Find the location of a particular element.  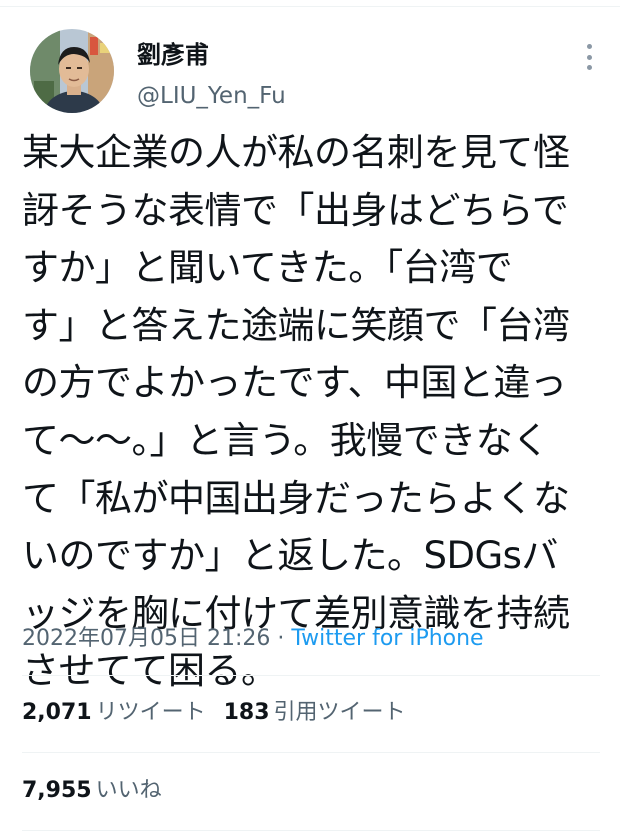

retweets-stat: 2,071 リツイート is located at coordinates (114, 713).